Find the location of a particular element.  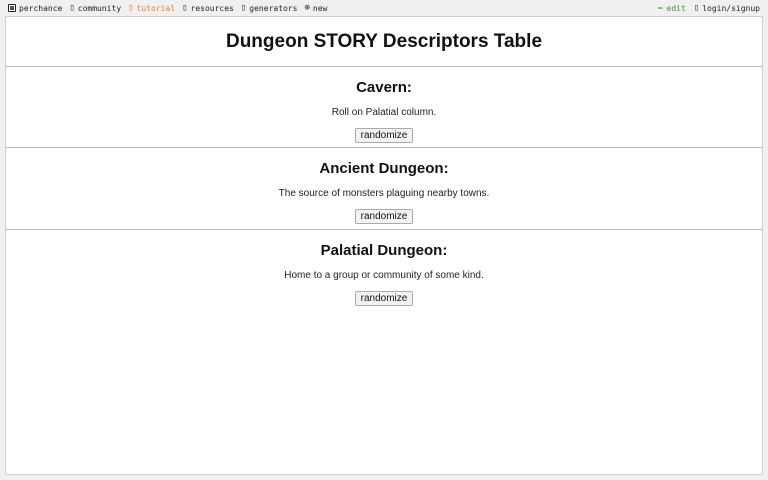

nav-perchance-link: perchance is located at coordinates (35, 8).